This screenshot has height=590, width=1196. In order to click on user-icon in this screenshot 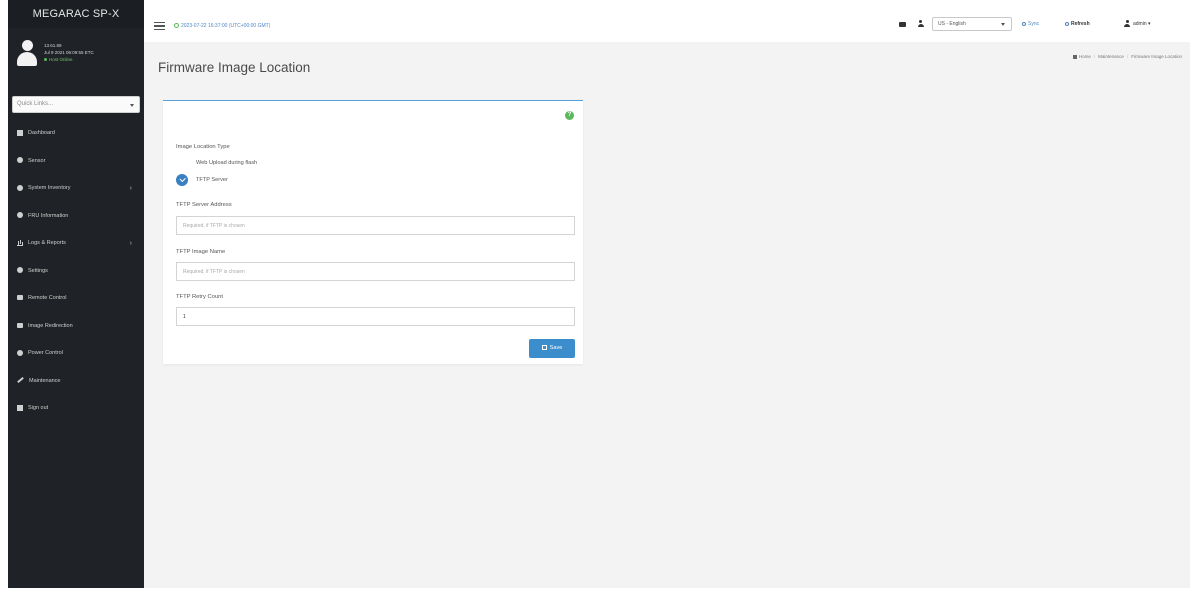, I will do `click(1127, 24)`.